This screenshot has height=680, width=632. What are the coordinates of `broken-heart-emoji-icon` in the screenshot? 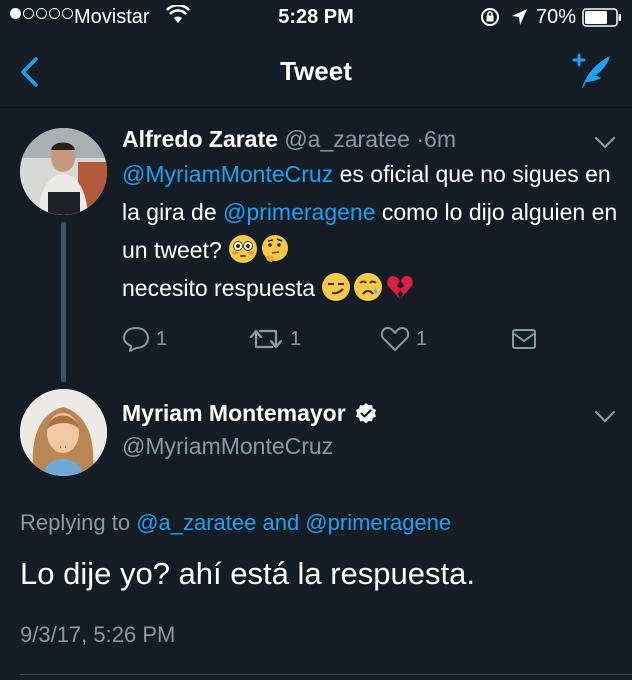 It's located at (400, 287).